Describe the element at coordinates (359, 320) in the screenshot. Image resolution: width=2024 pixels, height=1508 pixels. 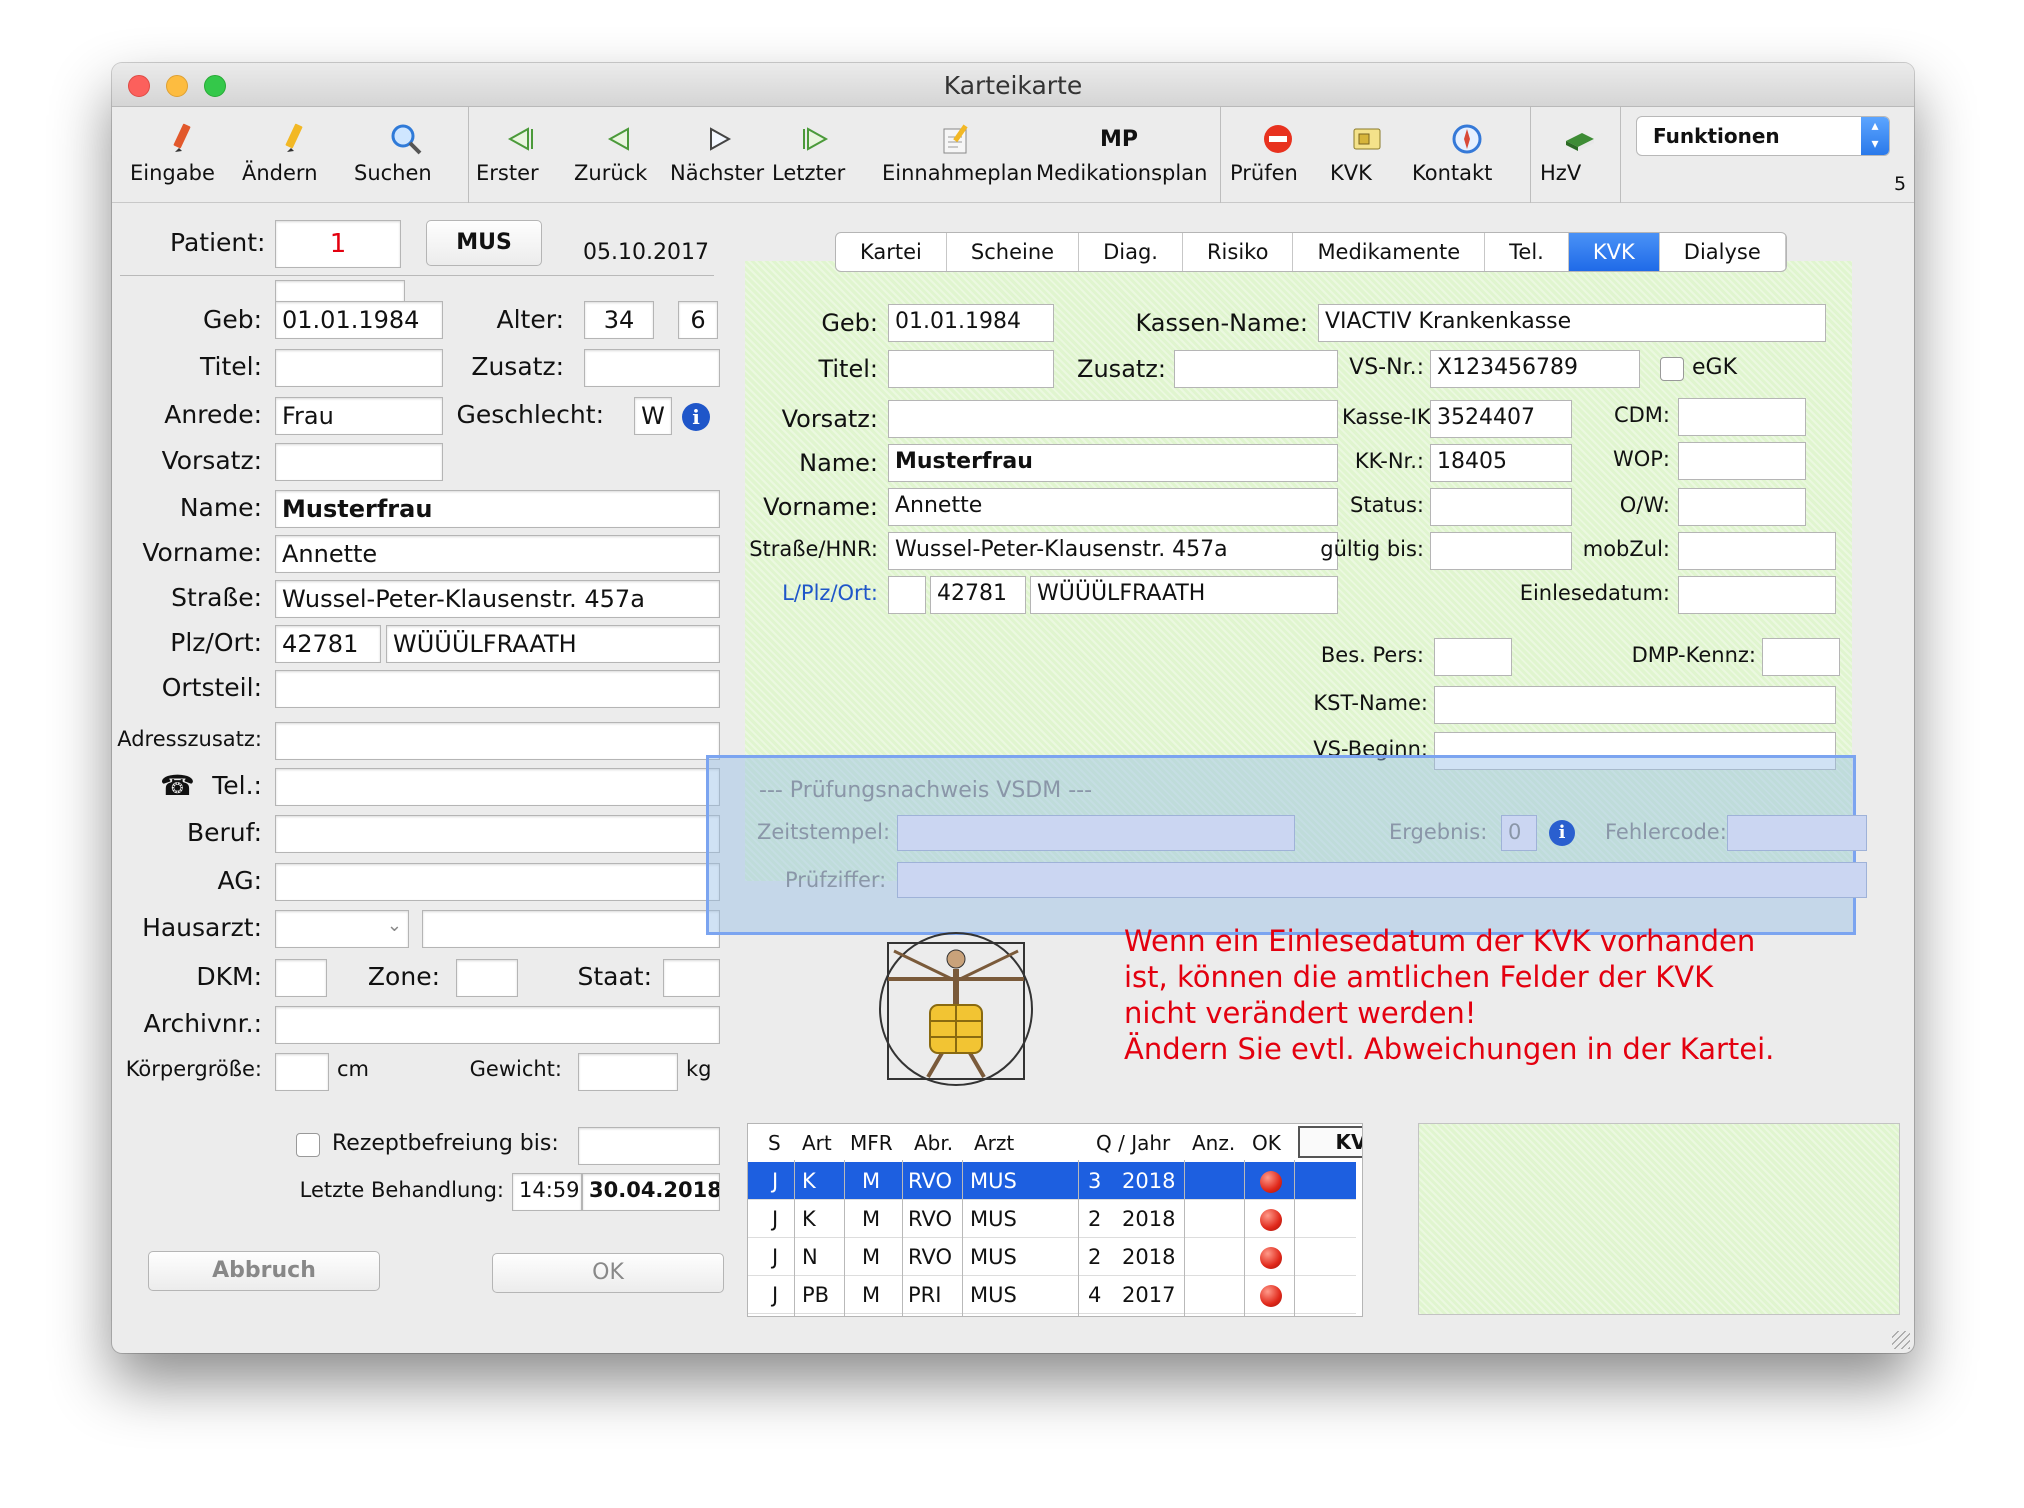
I see `geb-field: 01.01.1984` at that location.